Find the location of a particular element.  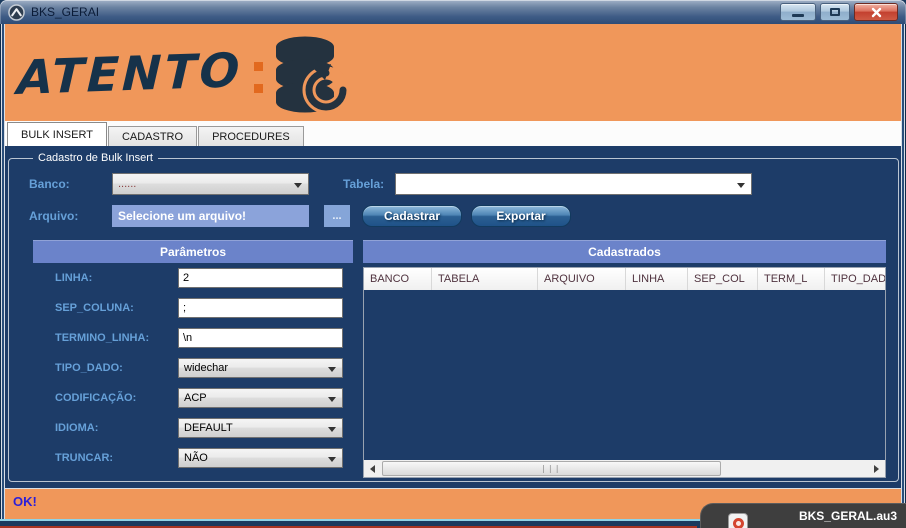

termino-linha-input is located at coordinates (260, 338).